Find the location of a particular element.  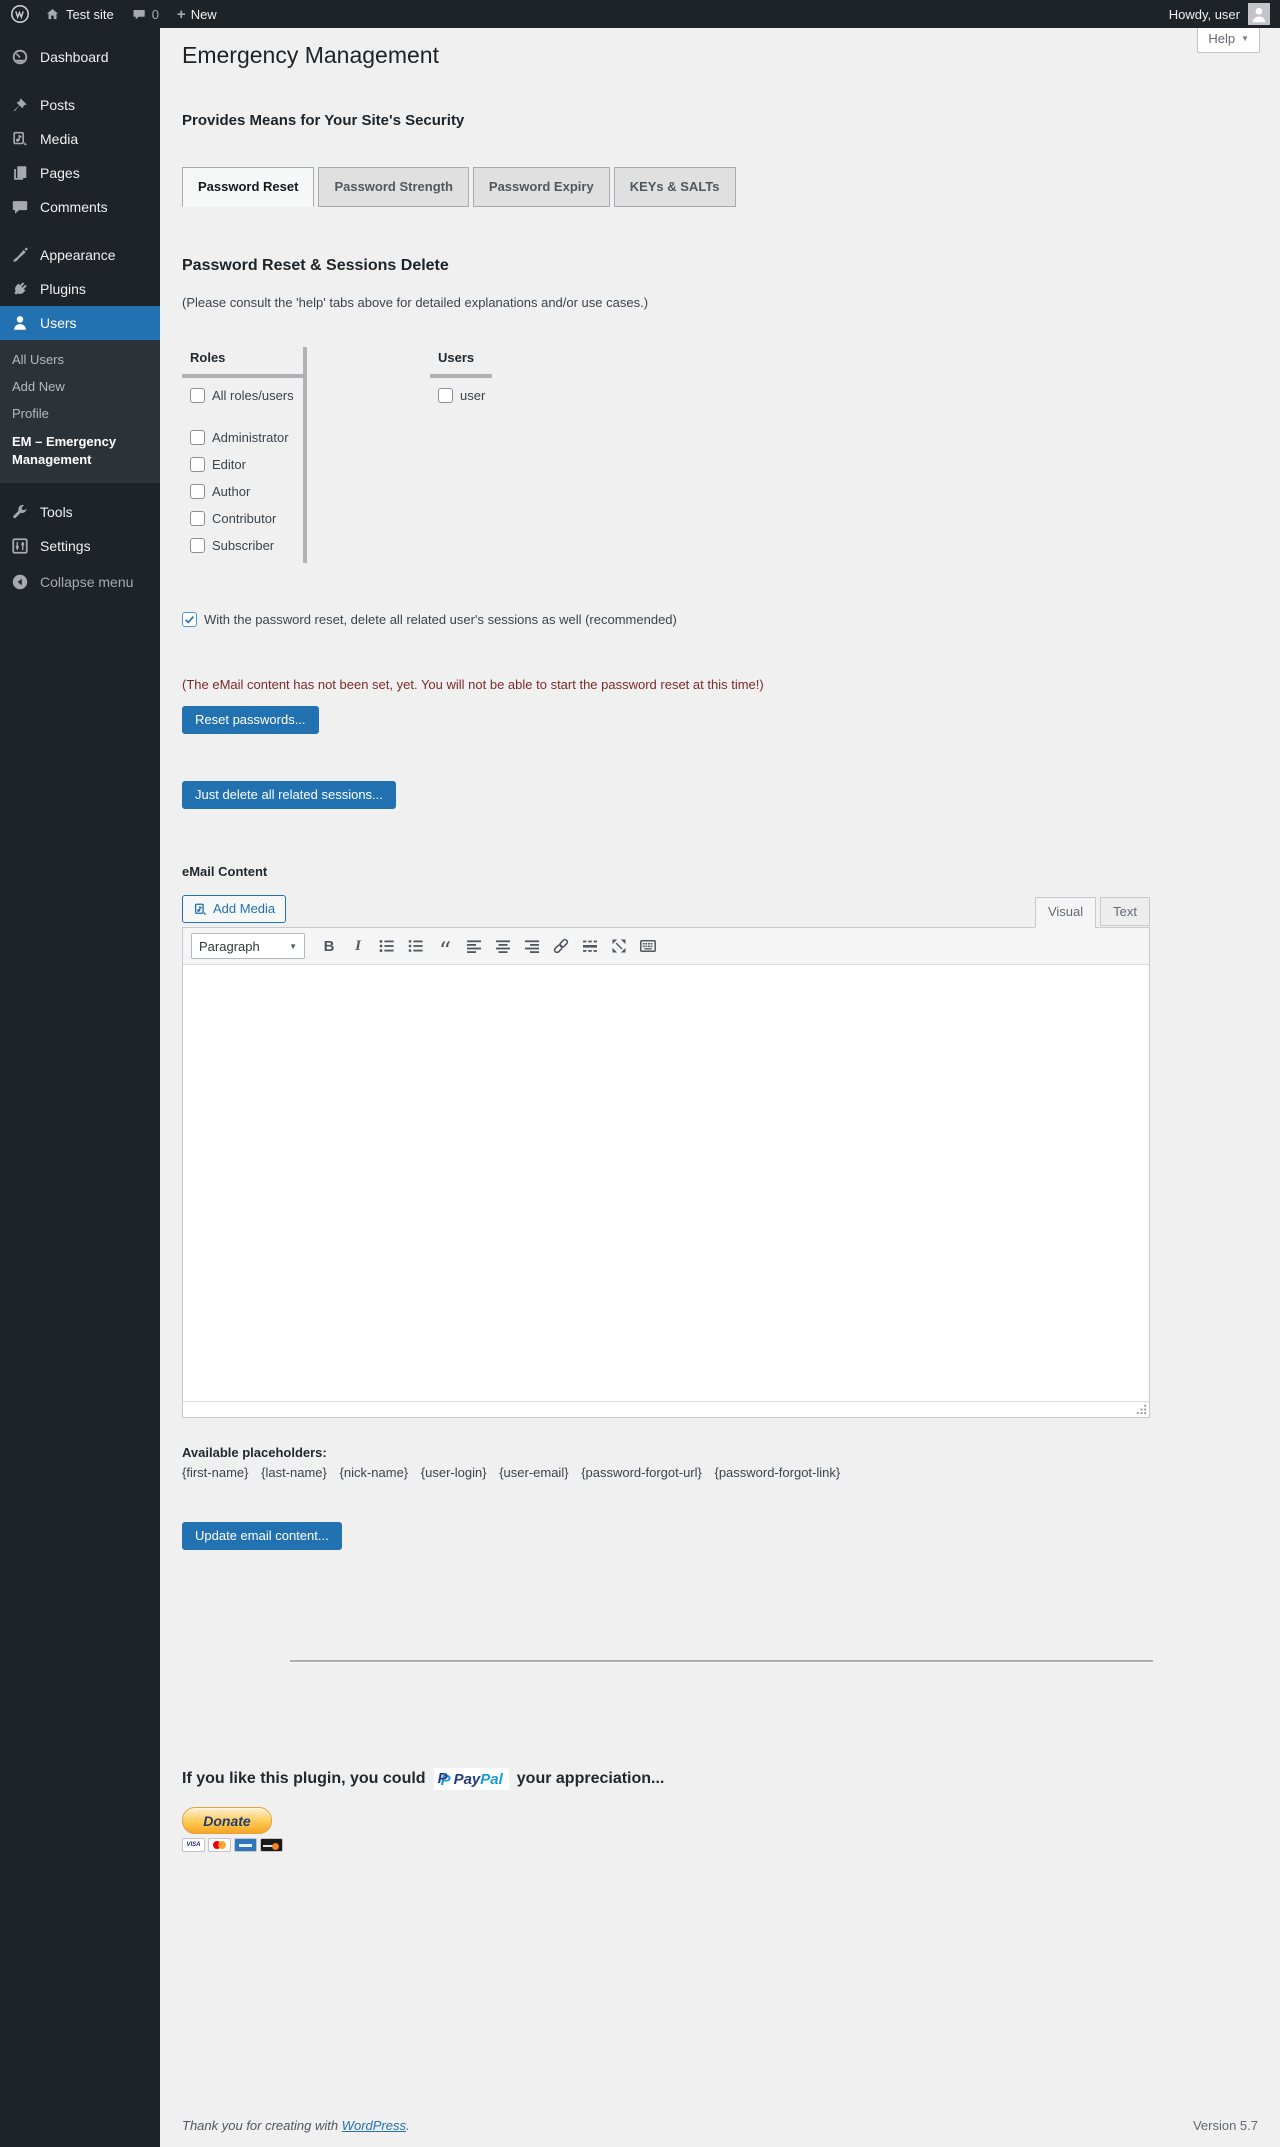

add-media-label: Add Media is located at coordinates (244, 908).